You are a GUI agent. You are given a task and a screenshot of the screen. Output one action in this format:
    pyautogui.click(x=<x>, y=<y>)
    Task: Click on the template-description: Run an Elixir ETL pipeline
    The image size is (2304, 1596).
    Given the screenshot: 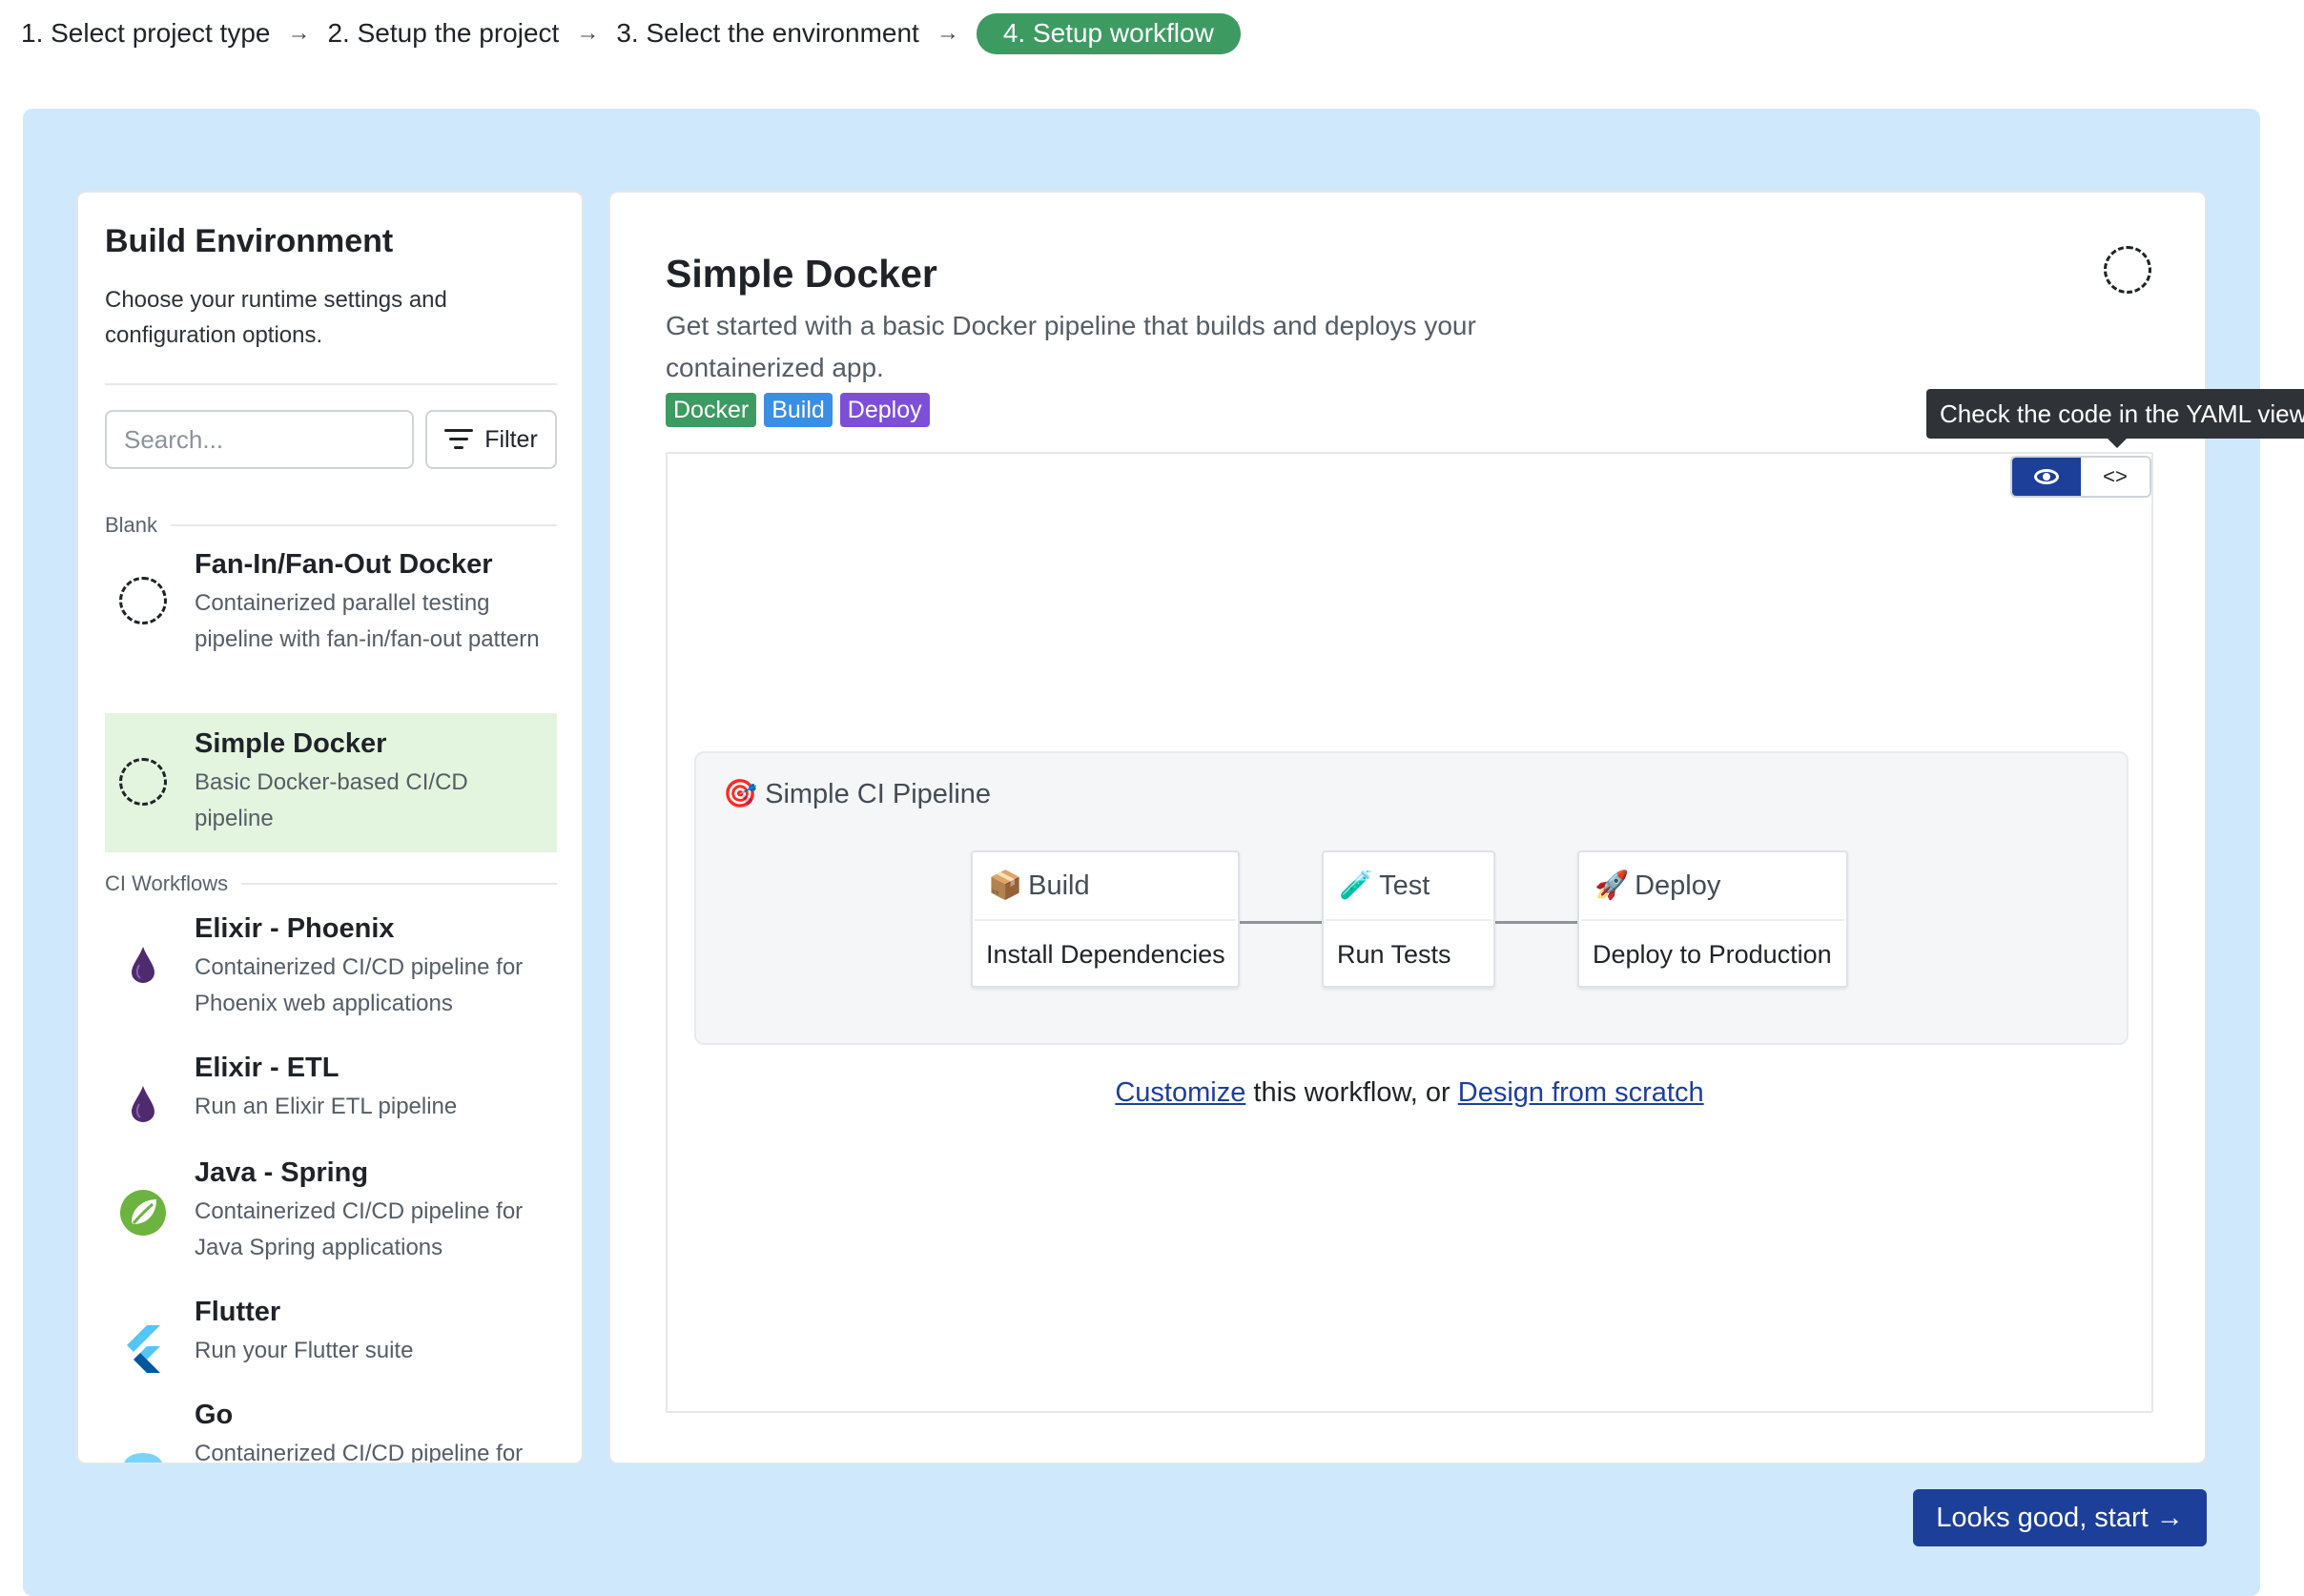 What is the action you would take?
    pyautogui.click(x=326, y=1106)
    